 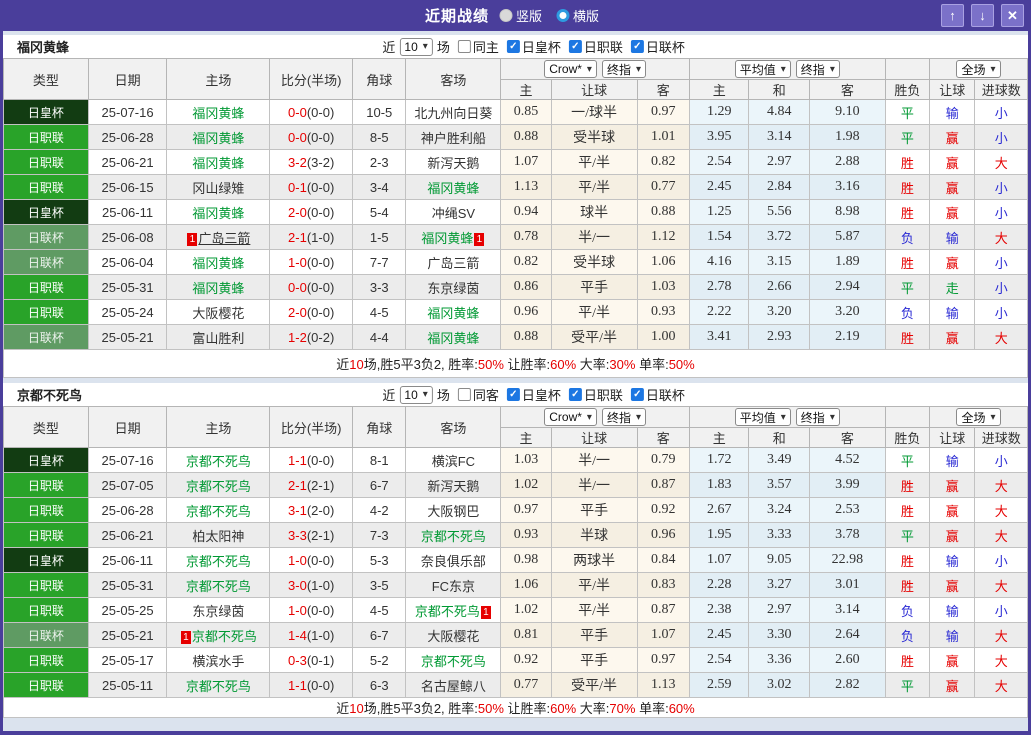 I want to click on move-up-button: ↑, so click(x=952, y=15).